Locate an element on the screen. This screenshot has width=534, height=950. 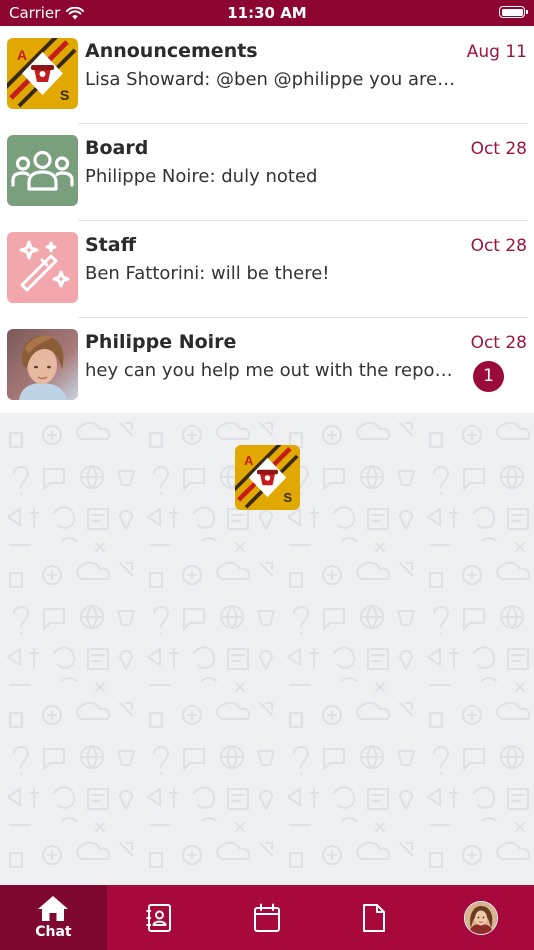
chat-date: Aug 11 is located at coordinates (496, 52).